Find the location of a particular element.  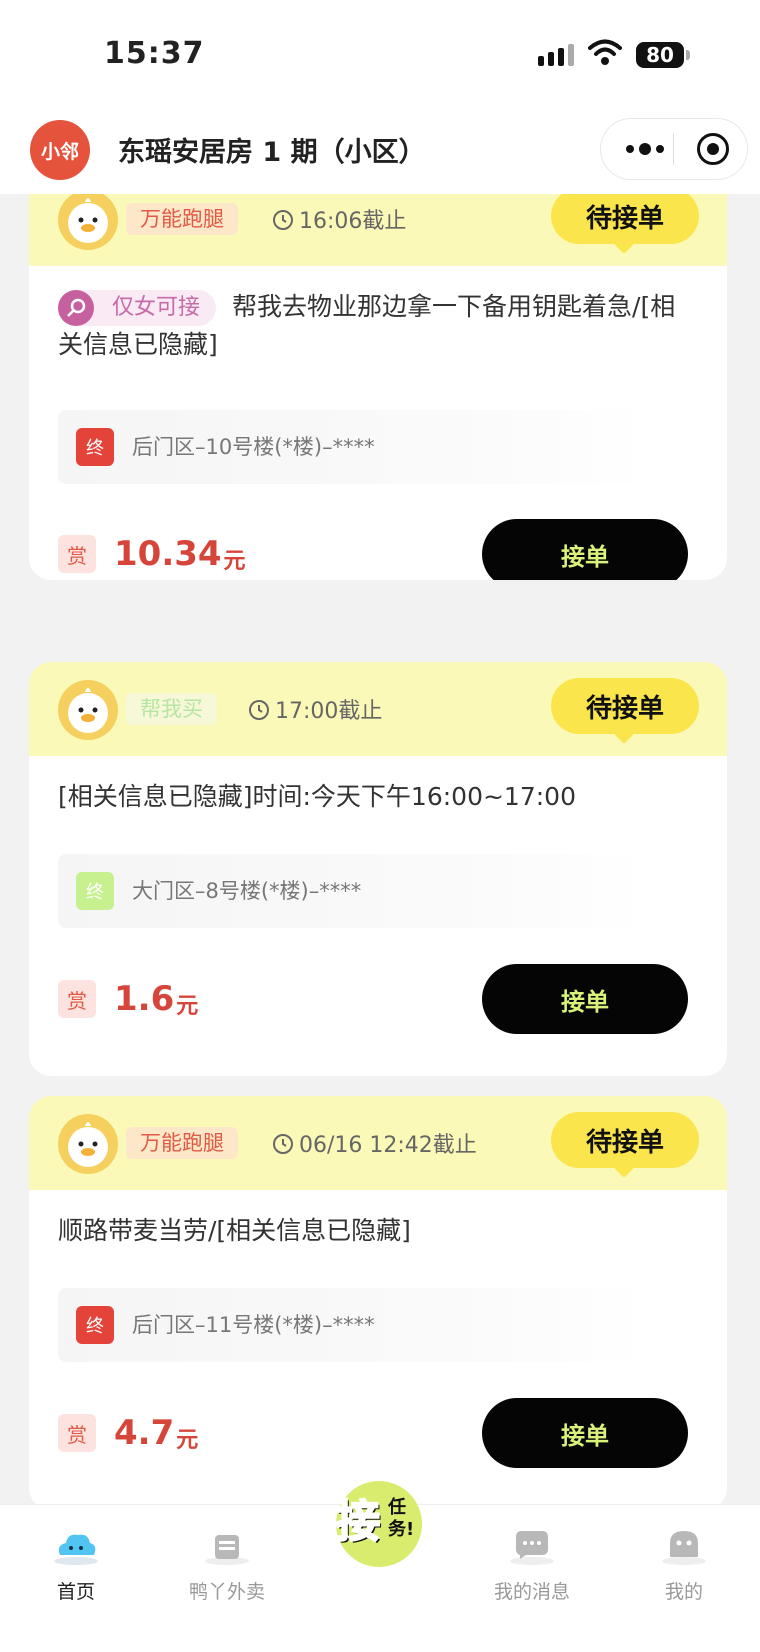

female-icon is located at coordinates (76, 308).